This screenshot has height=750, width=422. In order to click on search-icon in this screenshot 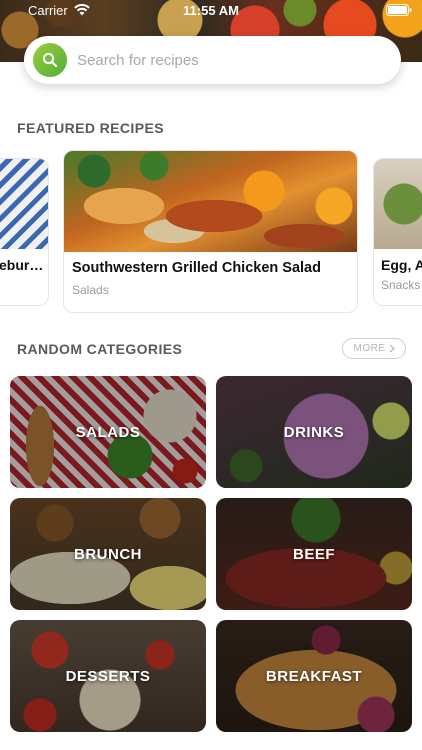, I will do `click(50, 60)`.